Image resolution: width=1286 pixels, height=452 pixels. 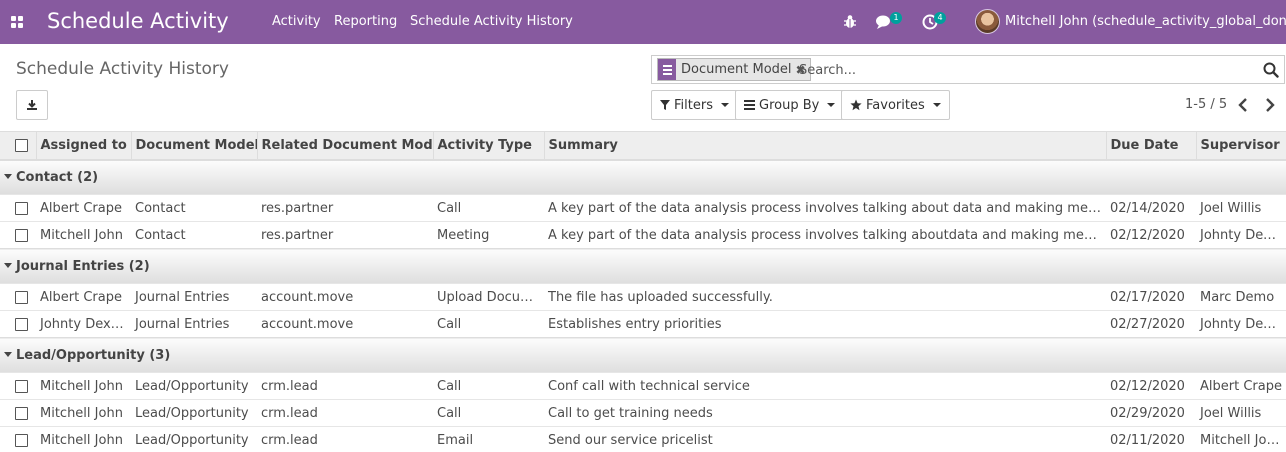 What do you see at coordinates (365, 22) in the screenshot?
I see `menu-reporting: Reporting` at bounding box center [365, 22].